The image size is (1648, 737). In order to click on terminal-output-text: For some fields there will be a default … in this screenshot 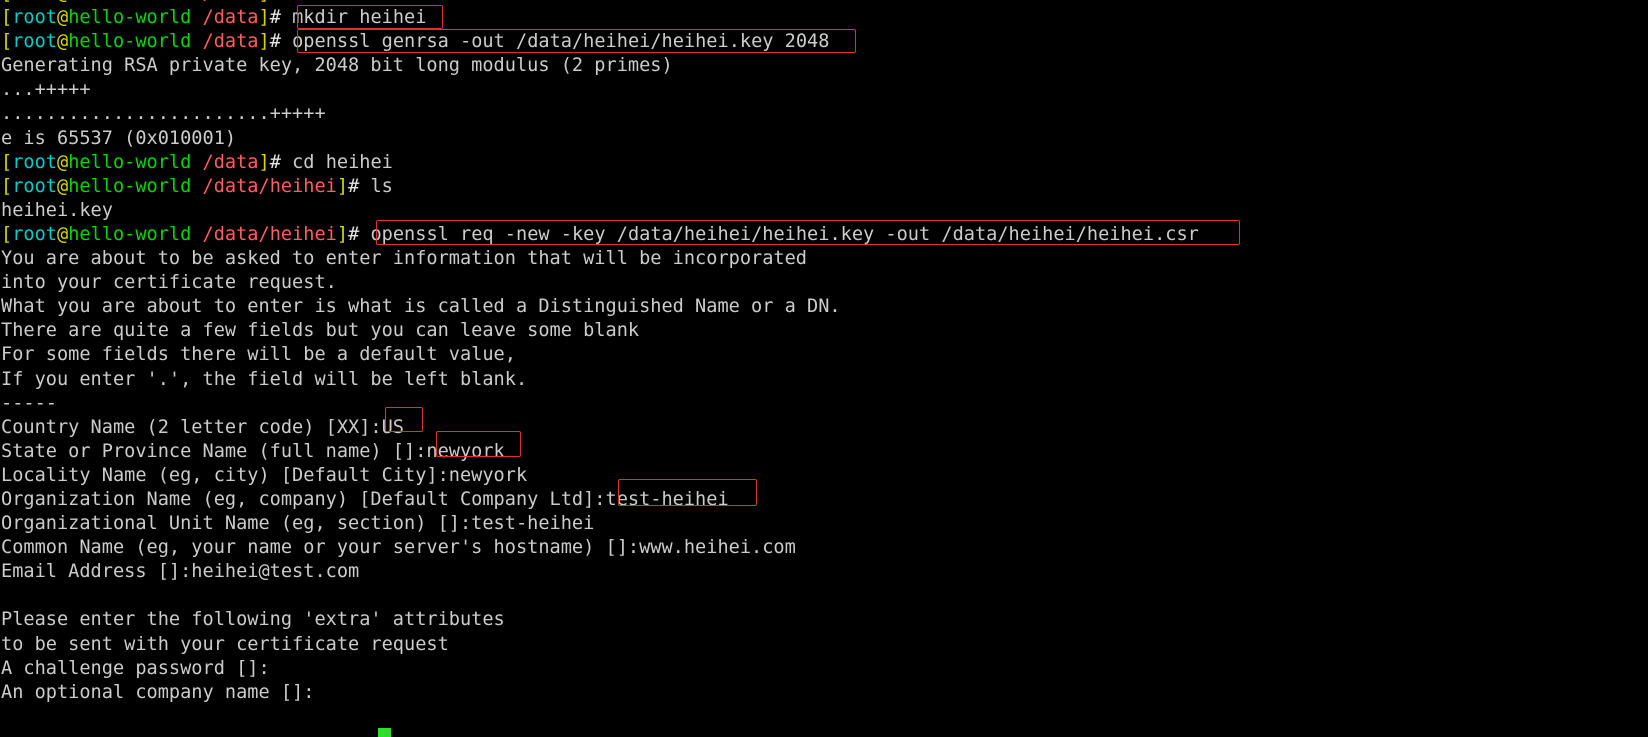, I will do `click(258, 355)`.